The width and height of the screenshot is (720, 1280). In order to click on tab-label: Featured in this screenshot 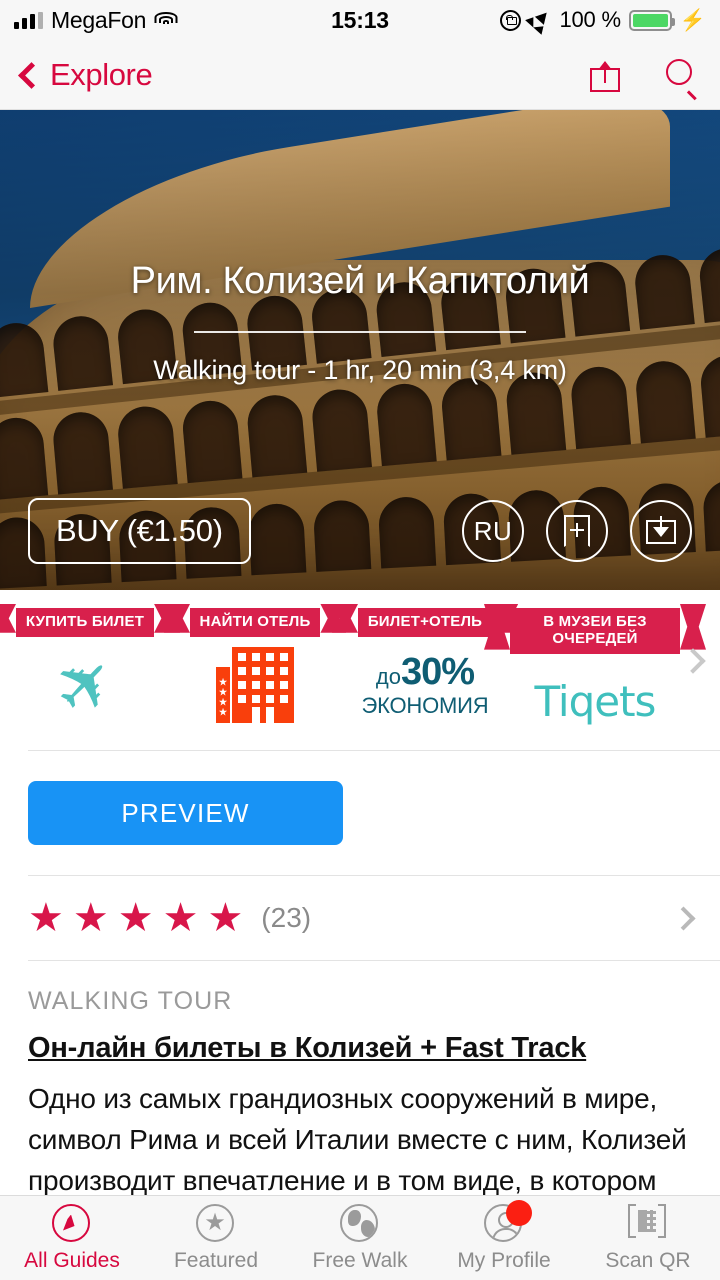, I will do `click(216, 1260)`.